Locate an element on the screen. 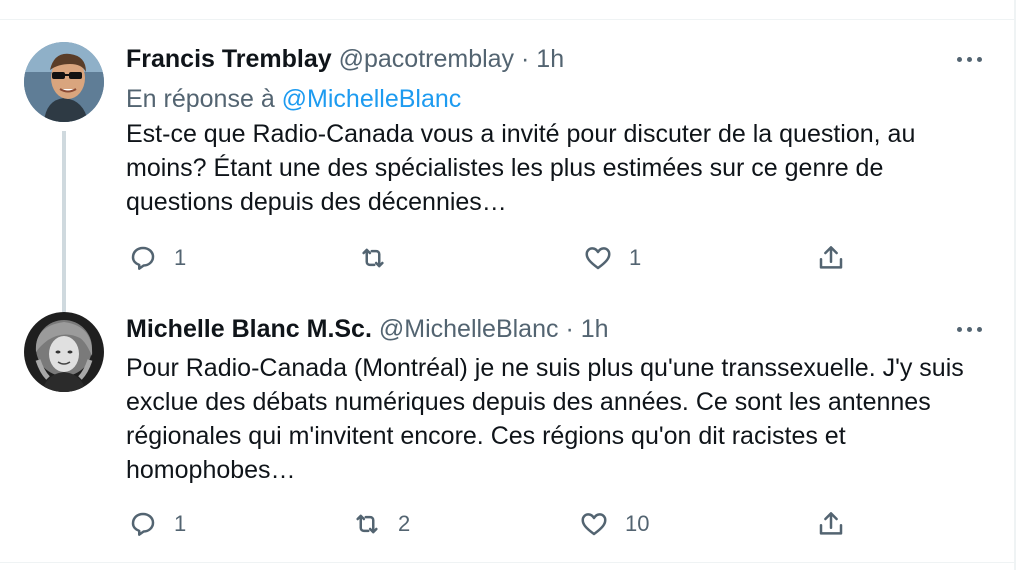  like-button: 1 is located at coordinates (612, 258).